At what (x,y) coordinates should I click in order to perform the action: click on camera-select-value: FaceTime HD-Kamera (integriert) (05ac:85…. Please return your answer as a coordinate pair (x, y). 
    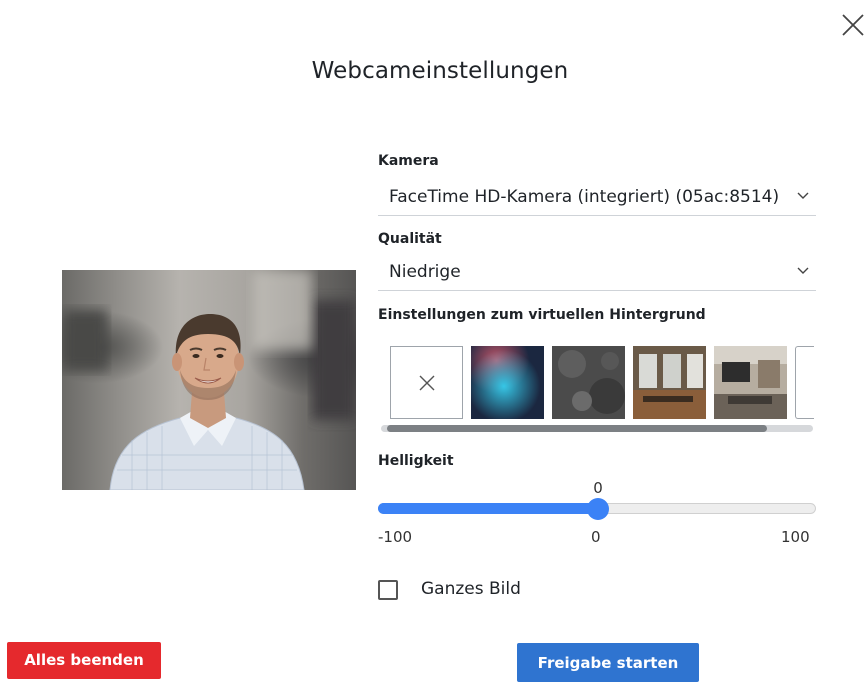
    Looking at the image, I should click on (584, 197).